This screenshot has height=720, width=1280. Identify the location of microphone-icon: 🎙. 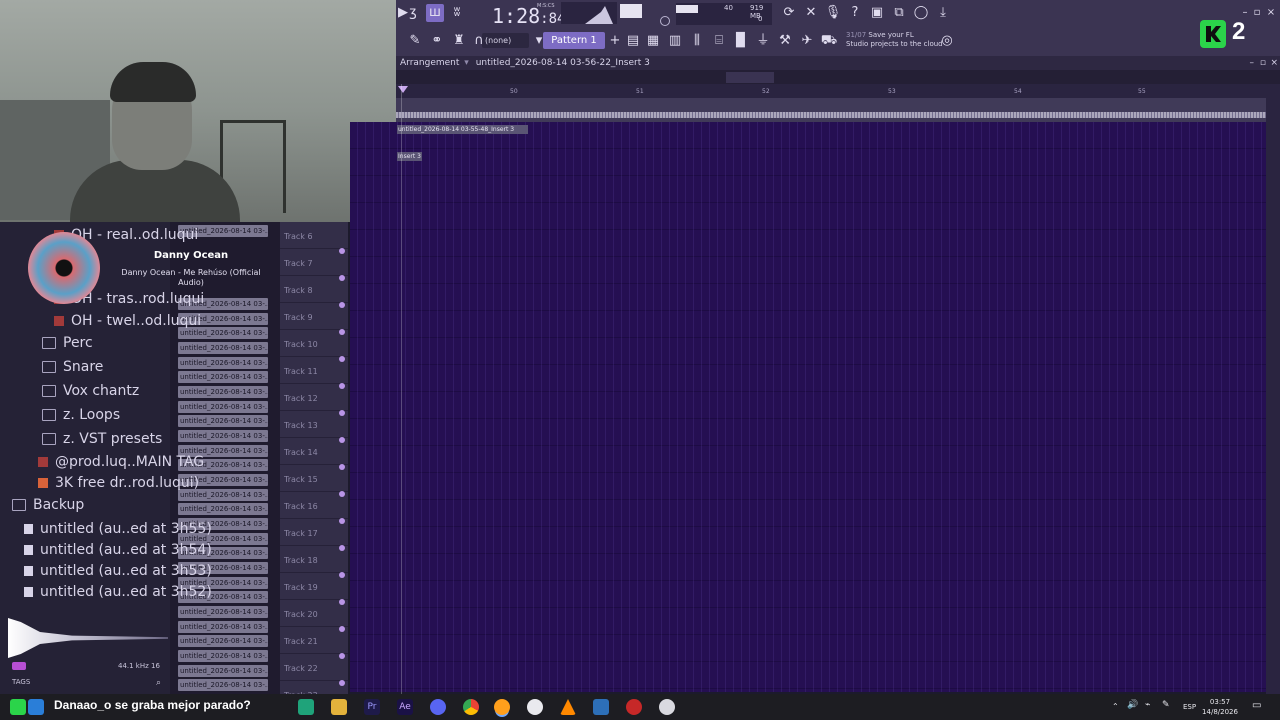
(833, 13).